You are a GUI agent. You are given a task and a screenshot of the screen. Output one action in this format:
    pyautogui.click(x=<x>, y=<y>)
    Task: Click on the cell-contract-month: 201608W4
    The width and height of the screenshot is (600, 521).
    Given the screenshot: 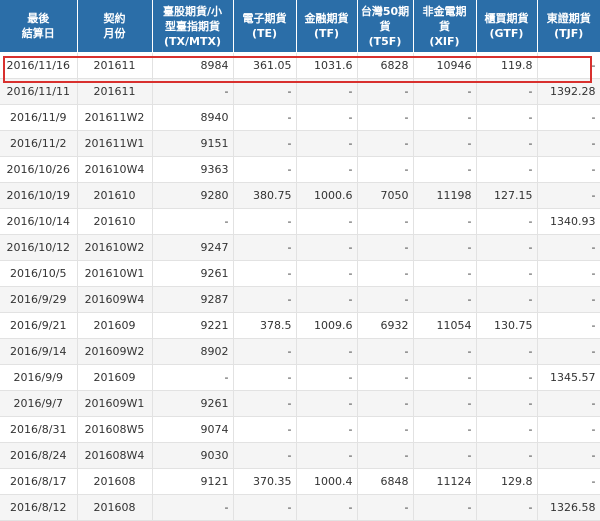 What is the action you would take?
    pyautogui.click(x=115, y=455)
    